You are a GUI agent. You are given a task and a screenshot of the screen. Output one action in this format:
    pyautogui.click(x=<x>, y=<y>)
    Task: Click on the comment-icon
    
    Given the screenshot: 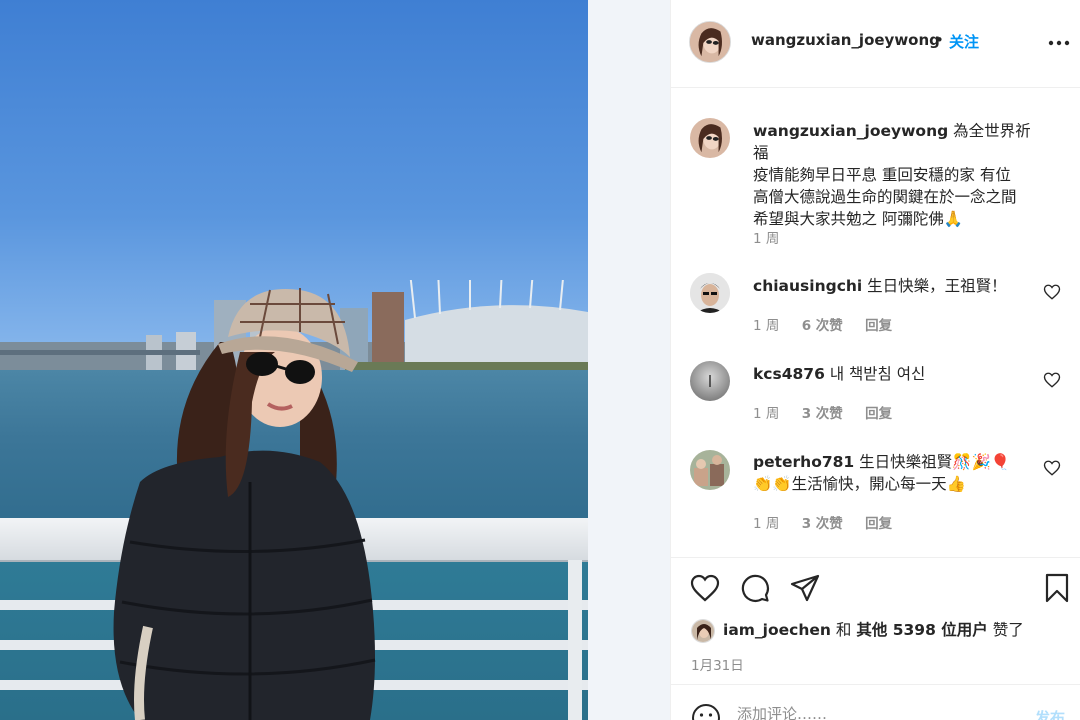 What is the action you would take?
    pyautogui.click(x=755, y=588)
    